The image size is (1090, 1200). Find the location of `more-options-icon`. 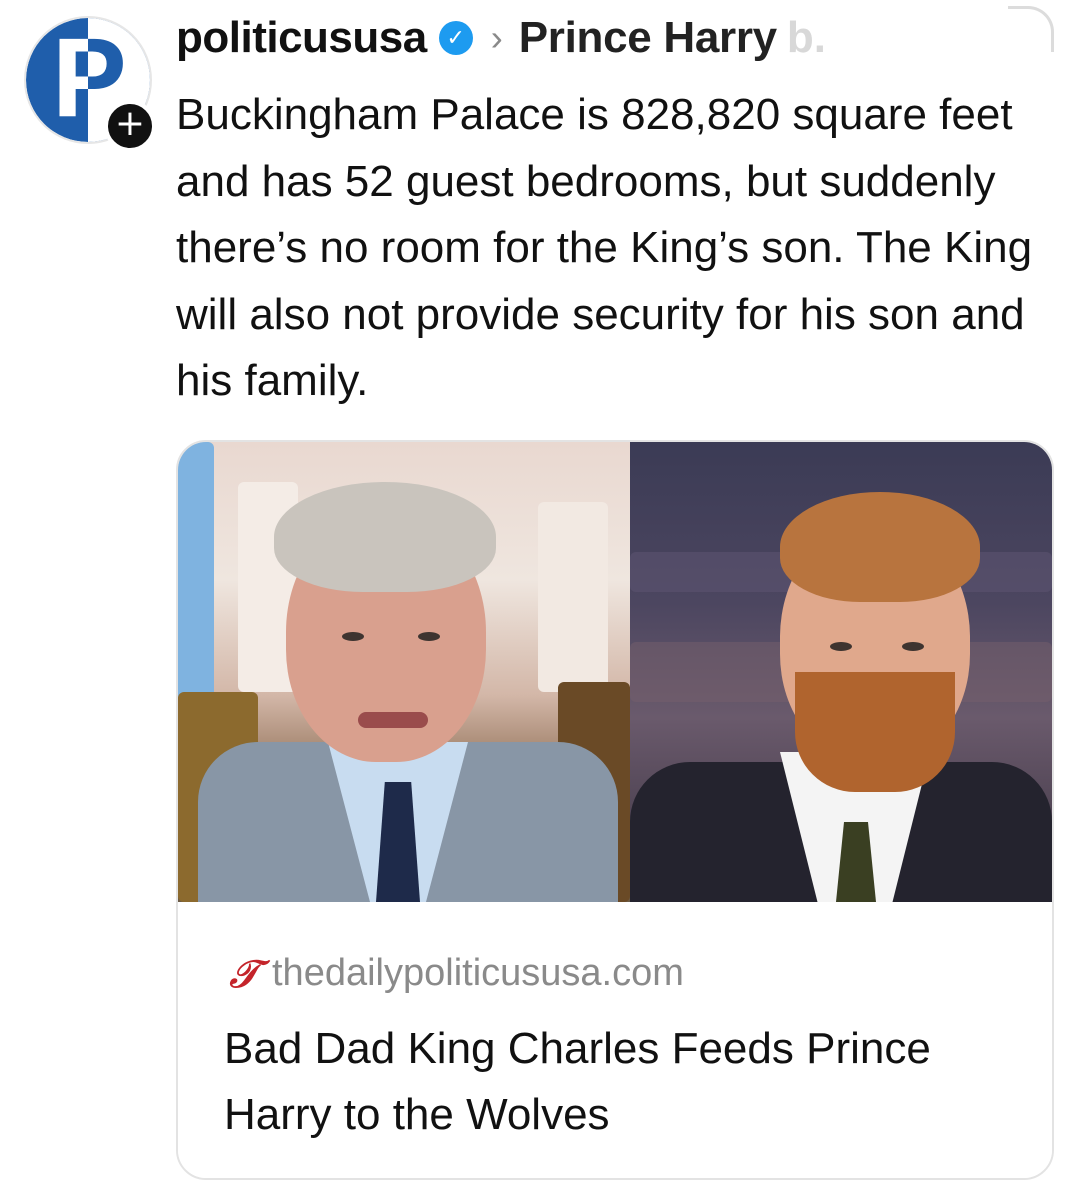

more-options-icon is located at coordinates (1031, 29).